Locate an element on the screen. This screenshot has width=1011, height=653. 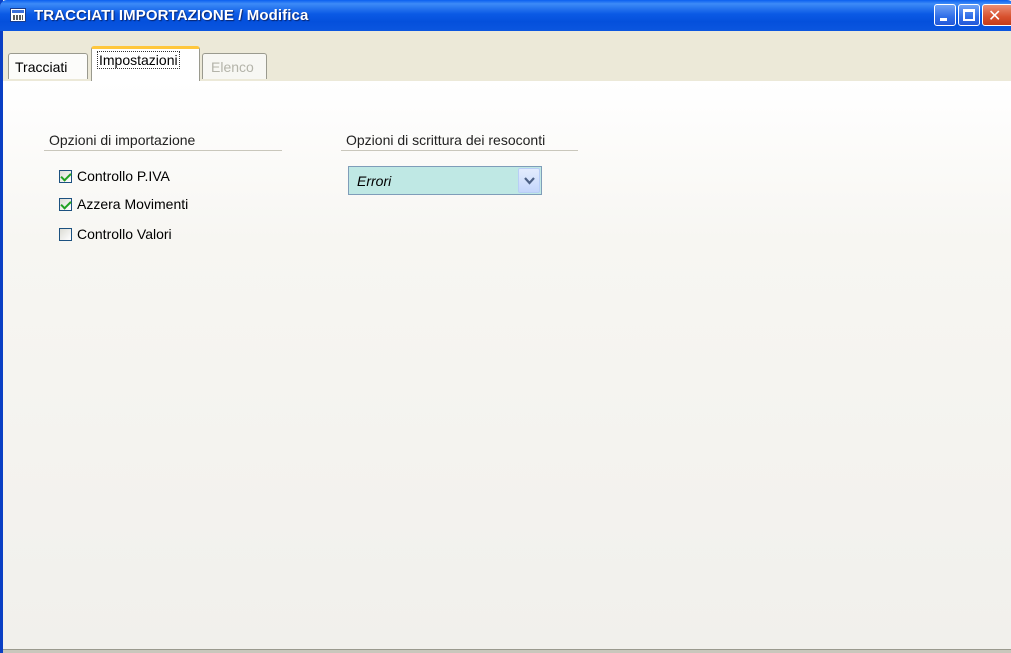
import-options-divider is located at coordinates (163, 150).